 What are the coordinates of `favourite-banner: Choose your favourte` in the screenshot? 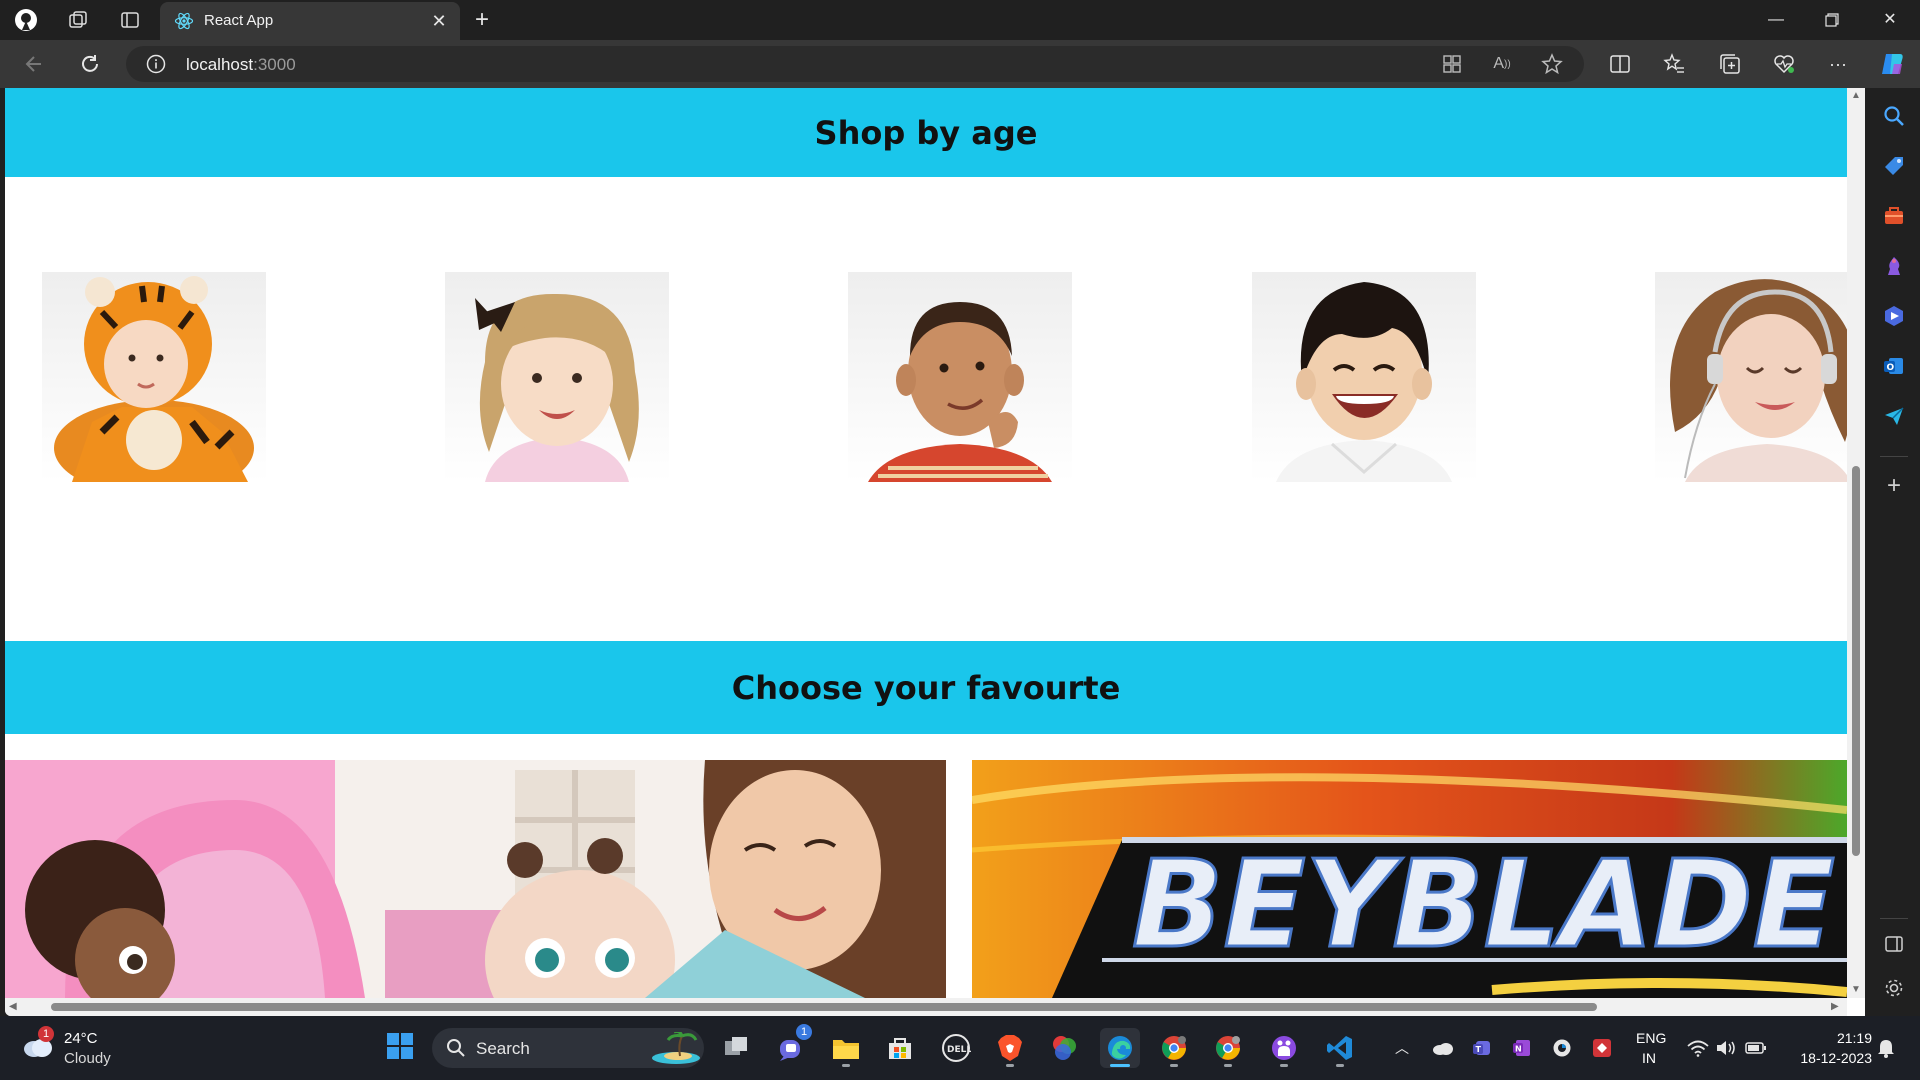 It's located at (926, 687).